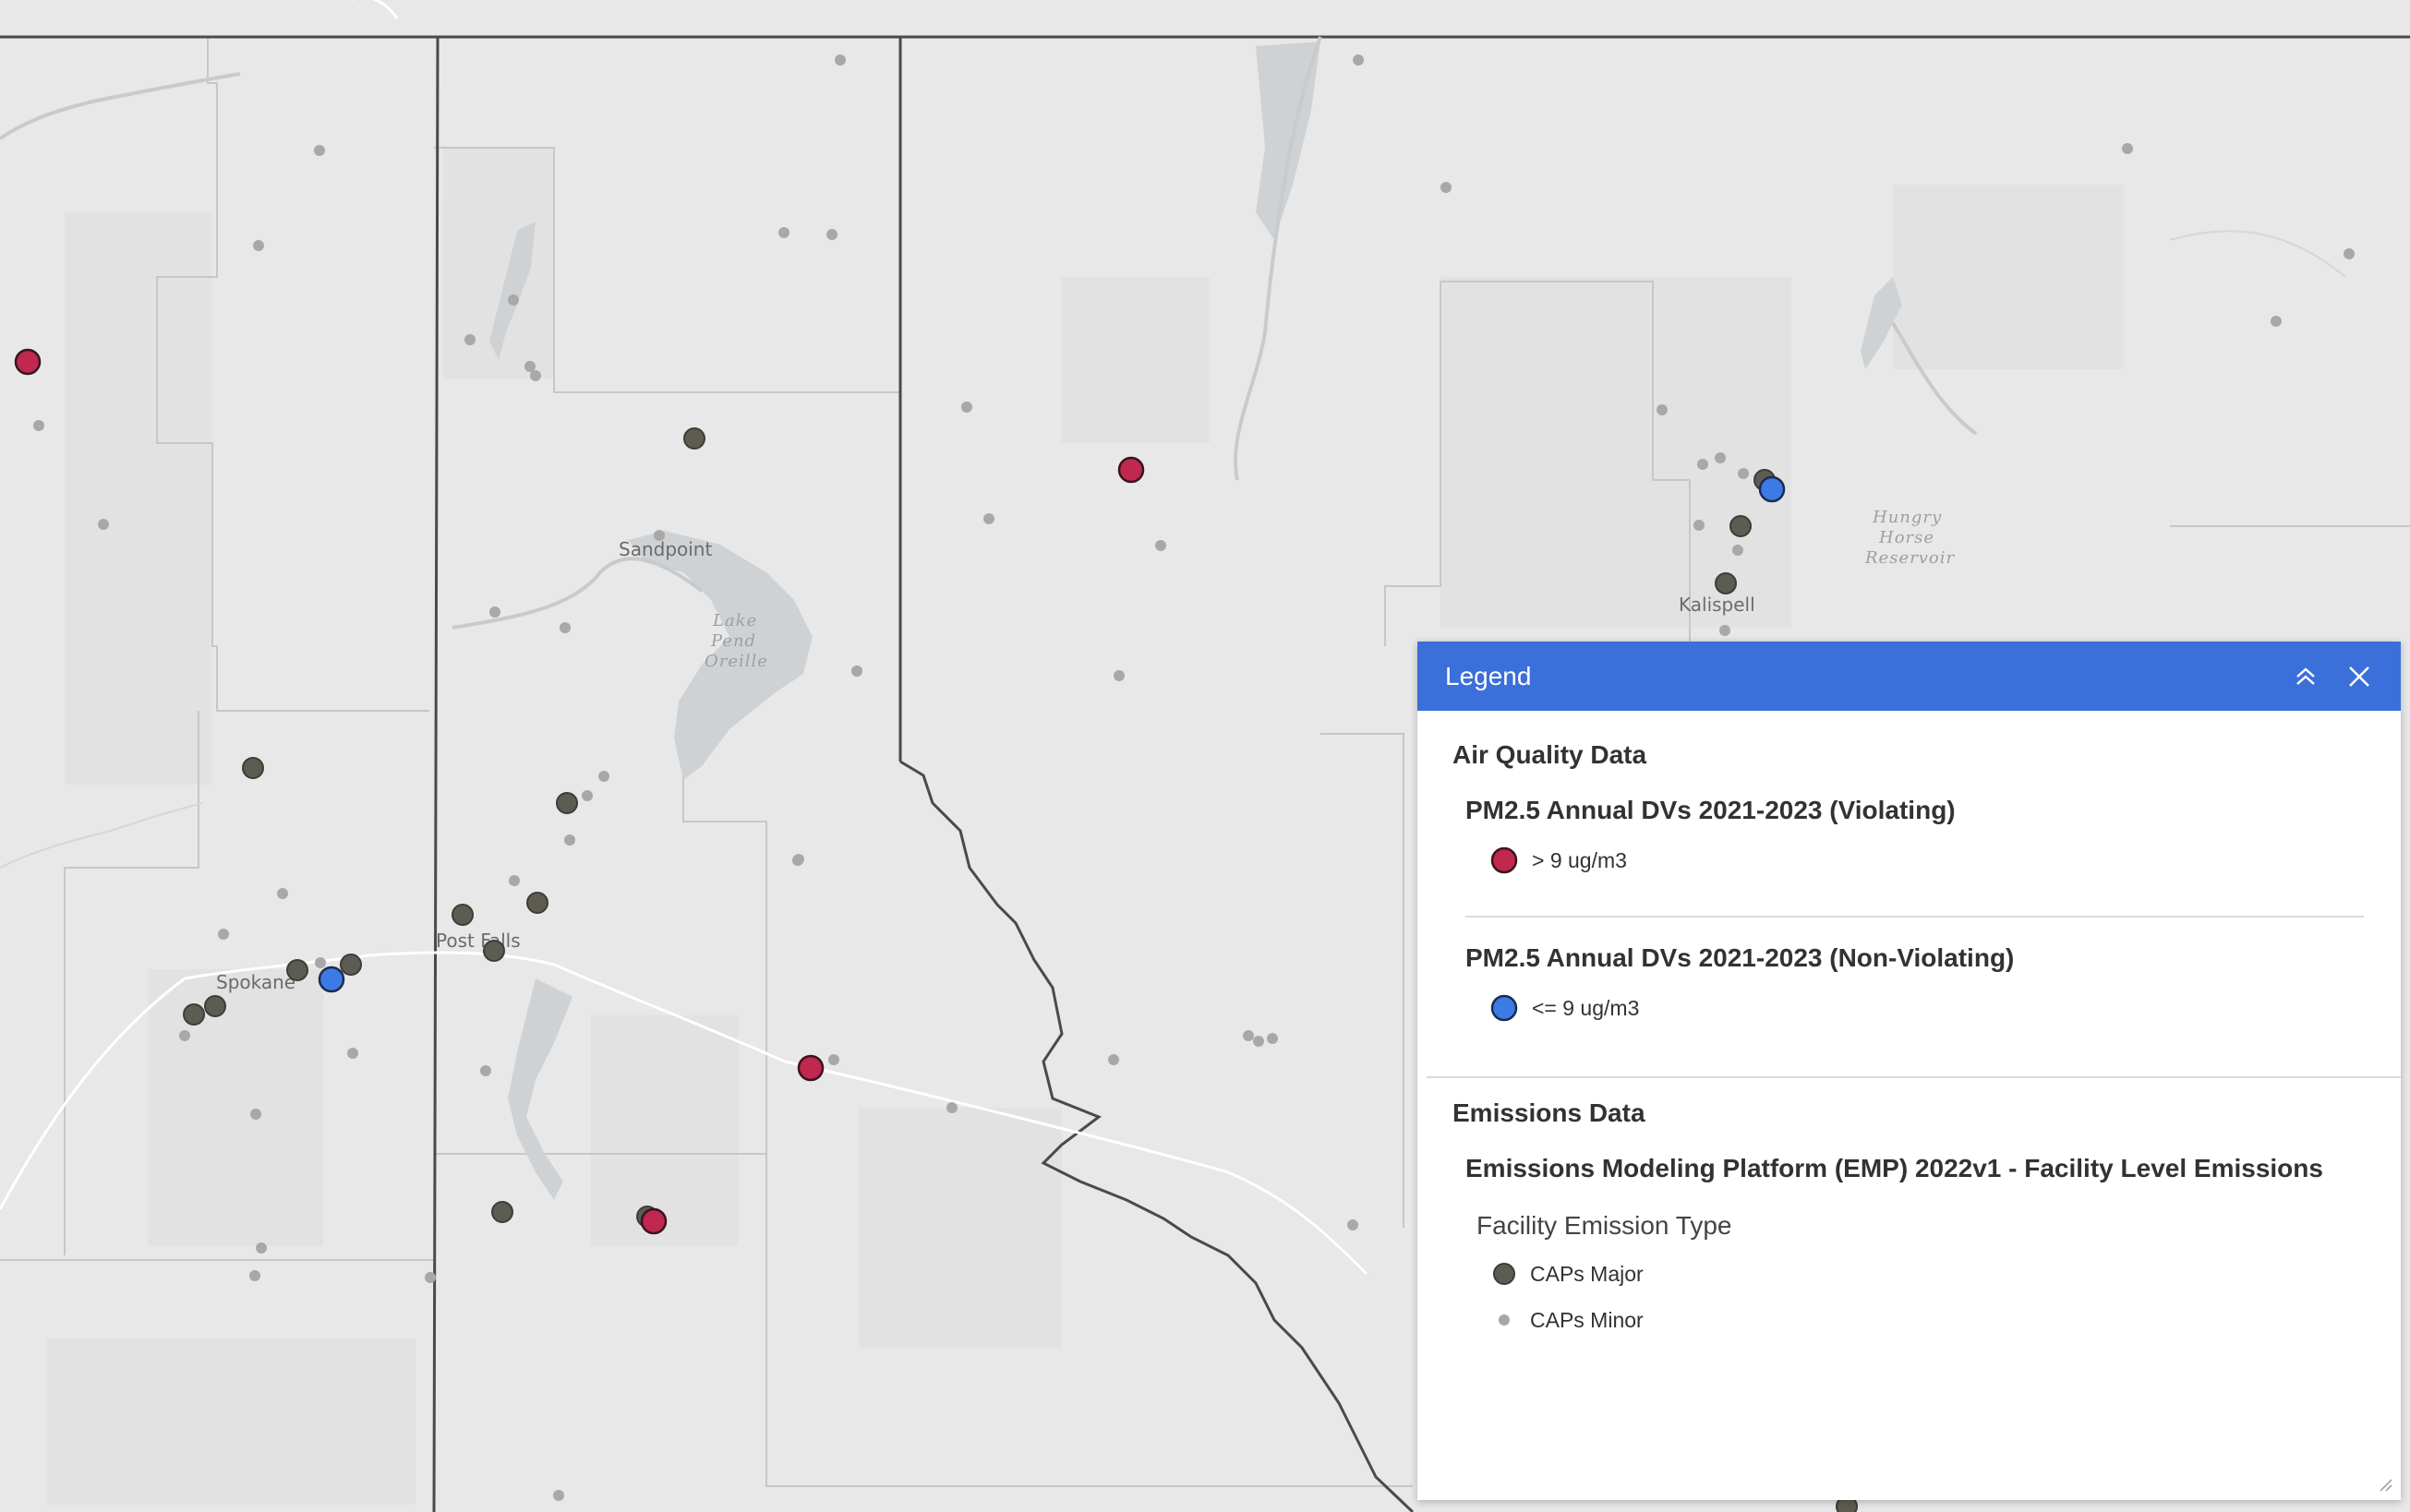 The width and height of the screenshot is (2410, 1512). What do you see at coordinates (1549, 754) in the screenshot?
I see `air-quality-section-title: Air Quality Data` at bounding box center [1549, 754].